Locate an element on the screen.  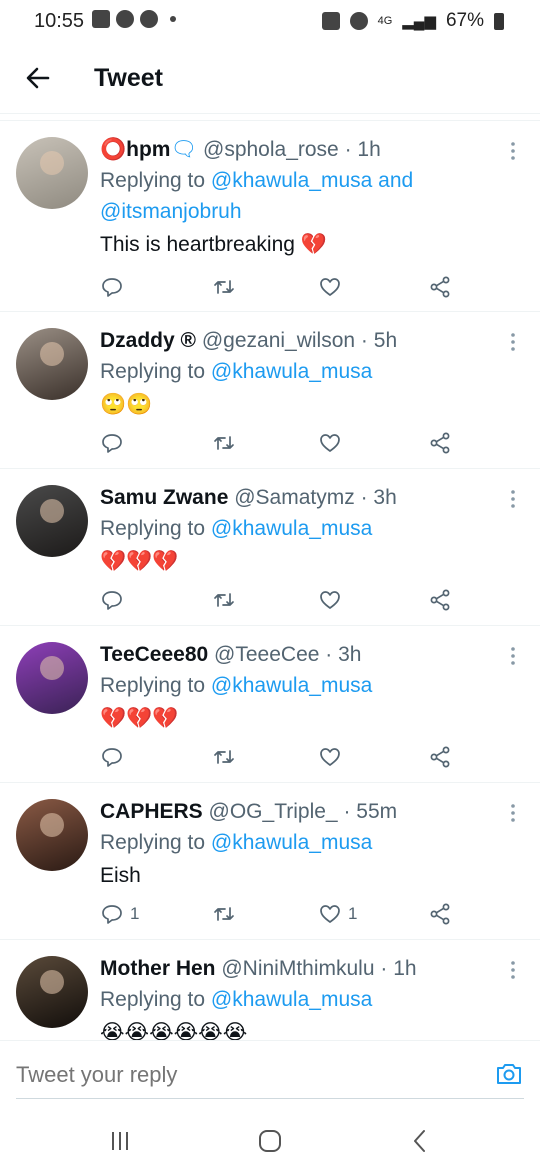
user-handle: @gezani_wilson is located at coordinates (278, 340).